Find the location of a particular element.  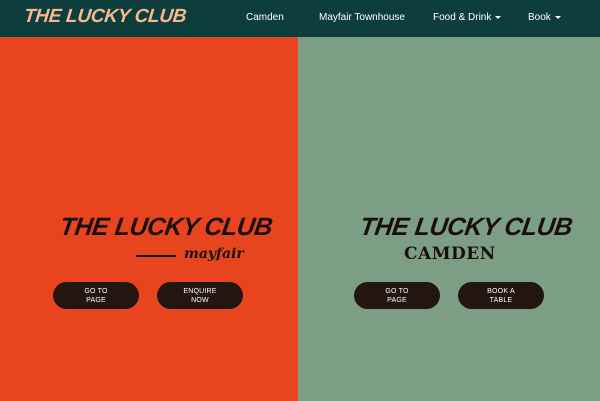

mayfair-logo-subtitle: mayfair is located at coordinates (214, 254).